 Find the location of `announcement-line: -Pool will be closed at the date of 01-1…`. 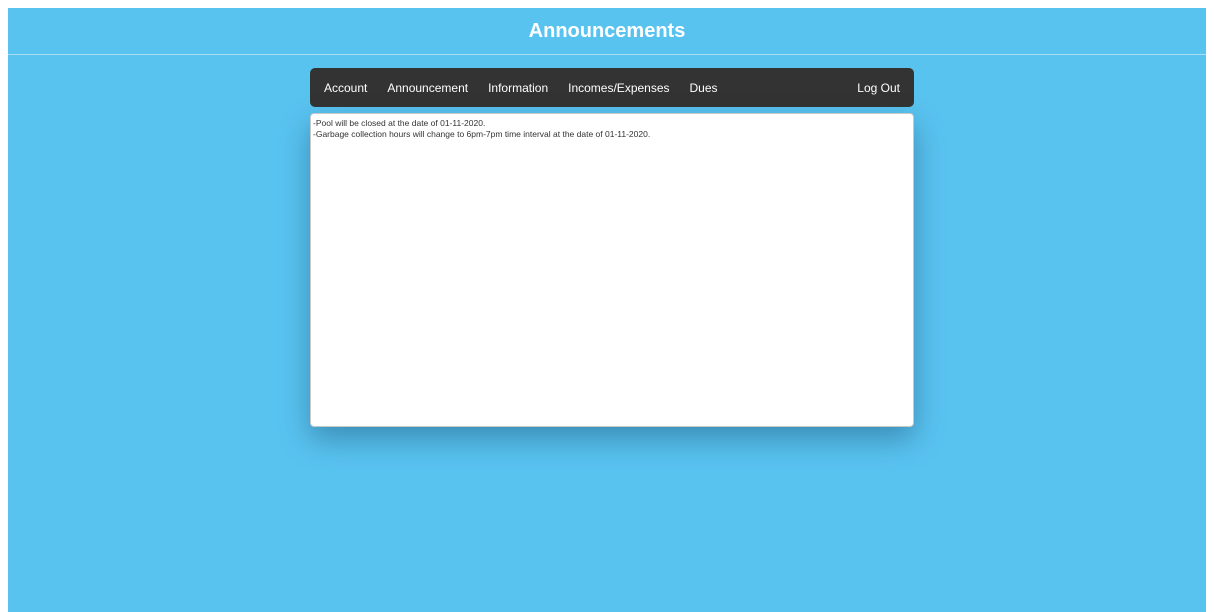

announcement-line: -Pool will be closed at the date of 01-1… is located at coordinates (399, 123).